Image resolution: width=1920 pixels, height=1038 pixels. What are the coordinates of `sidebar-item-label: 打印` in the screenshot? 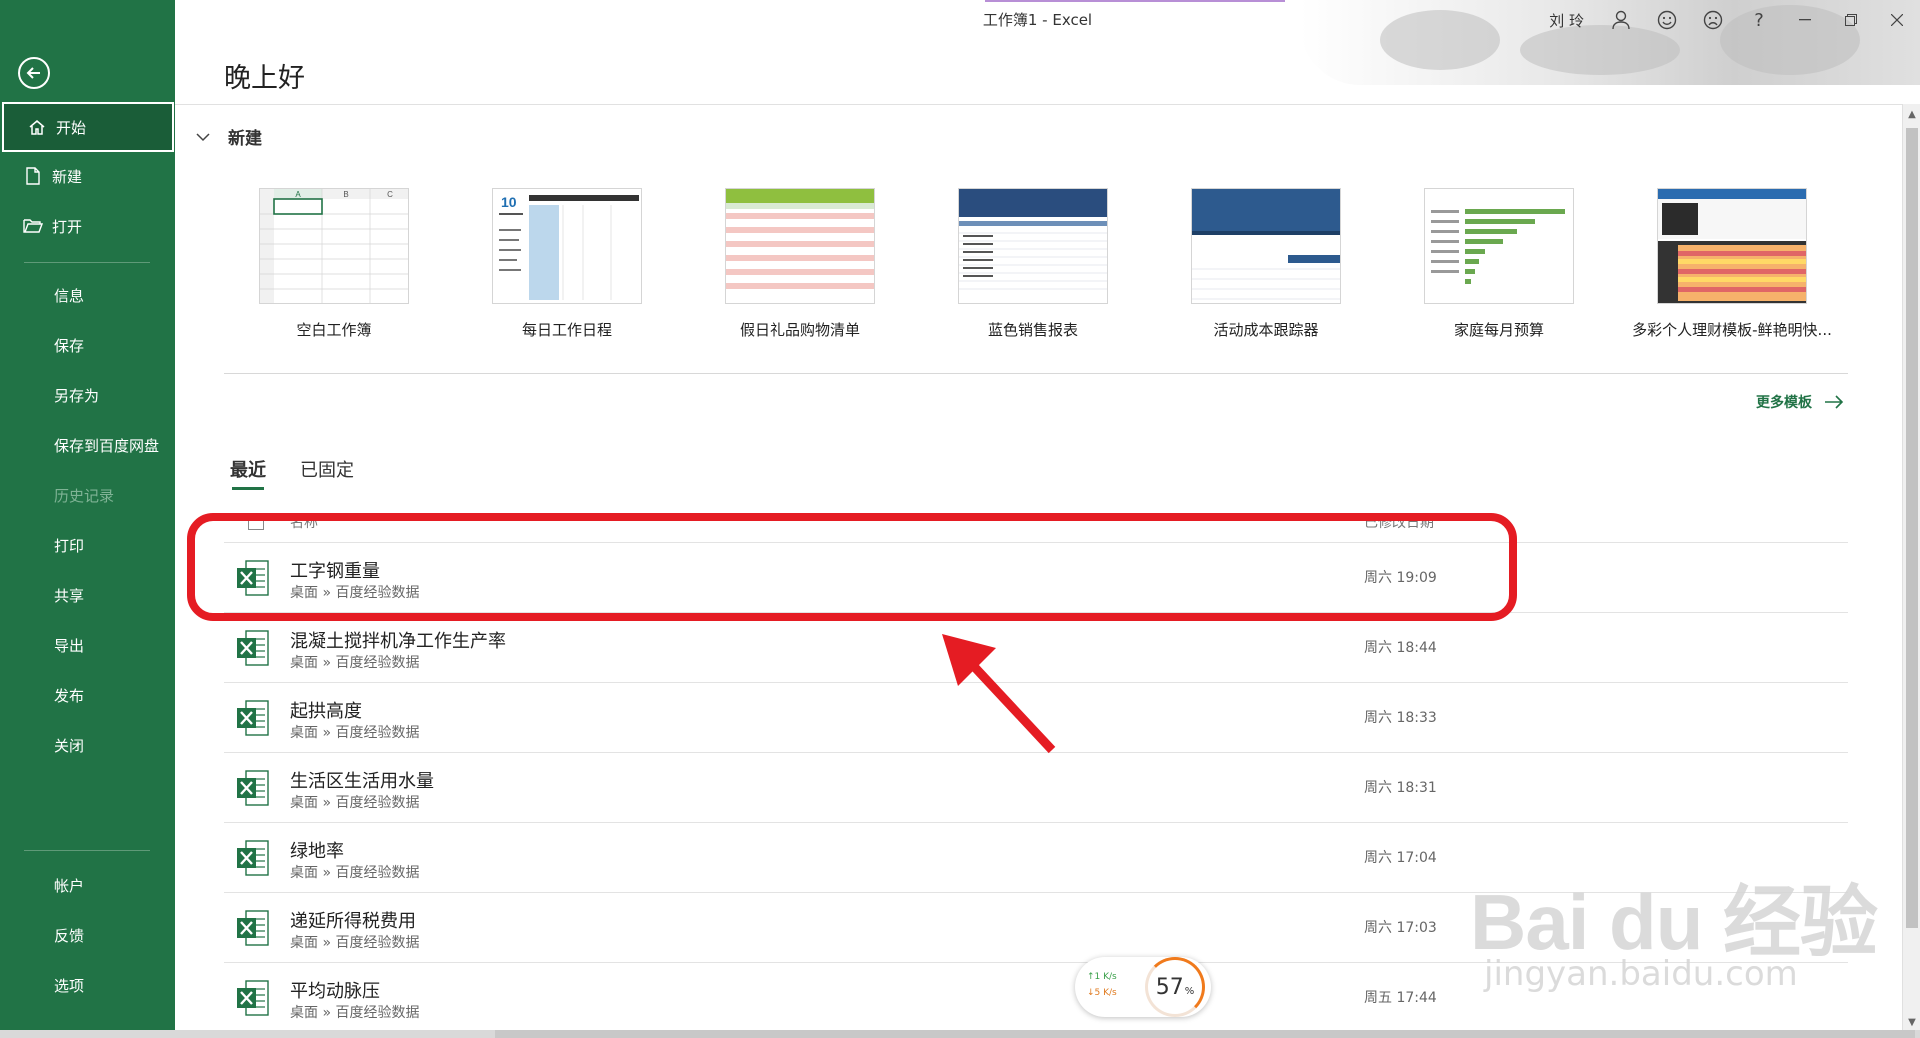 It's located at (69, 545).